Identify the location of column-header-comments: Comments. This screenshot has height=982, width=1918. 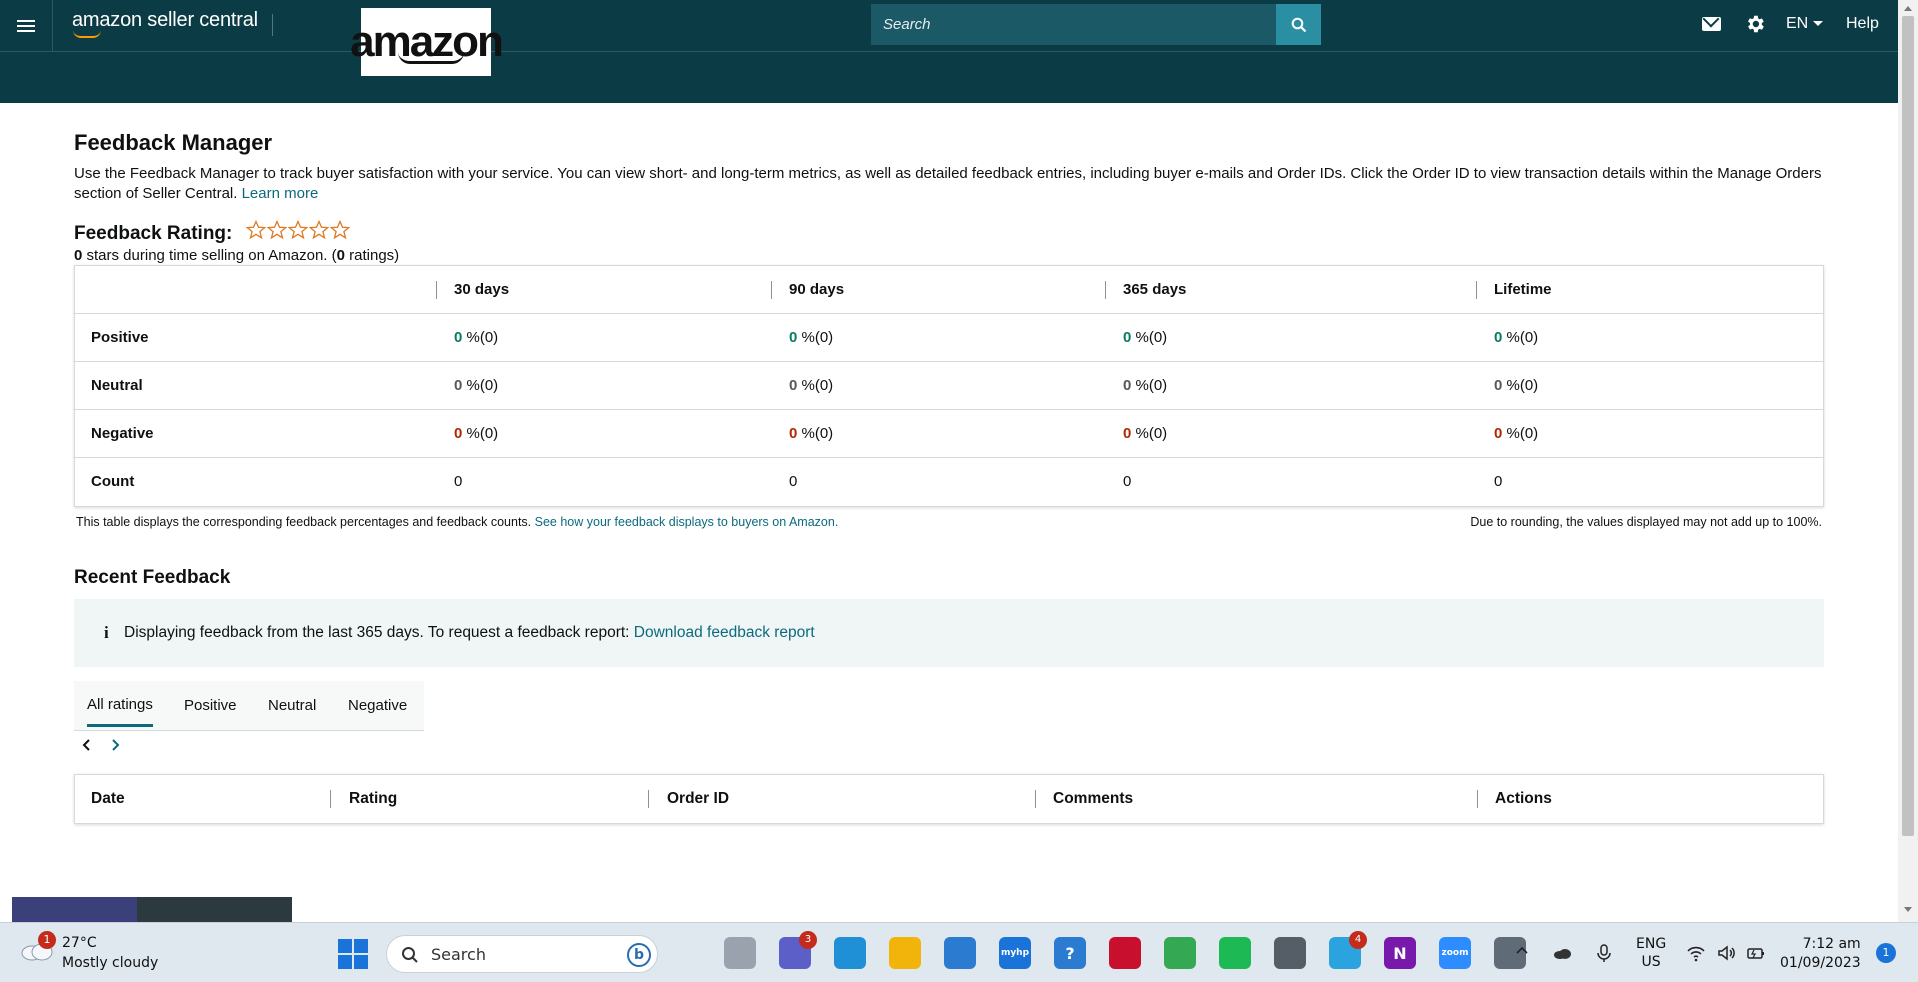
(1093, 799).